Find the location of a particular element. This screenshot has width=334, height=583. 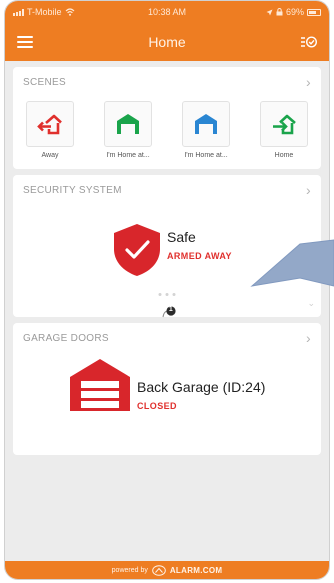

location-icon is located at coordinates (269, 12).